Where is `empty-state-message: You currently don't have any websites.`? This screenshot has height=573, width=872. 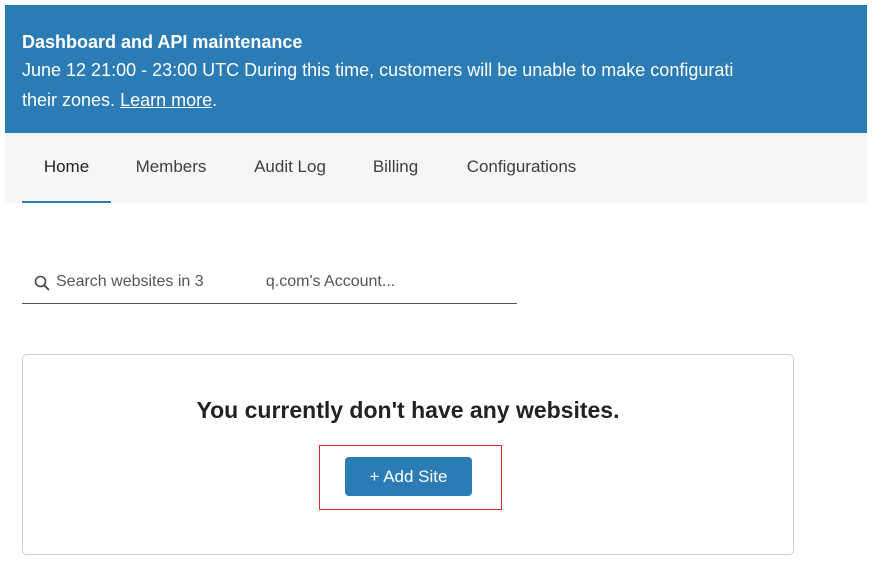
empty-state-message: You currently don't have any websites. is located at coordinates (408, 410).